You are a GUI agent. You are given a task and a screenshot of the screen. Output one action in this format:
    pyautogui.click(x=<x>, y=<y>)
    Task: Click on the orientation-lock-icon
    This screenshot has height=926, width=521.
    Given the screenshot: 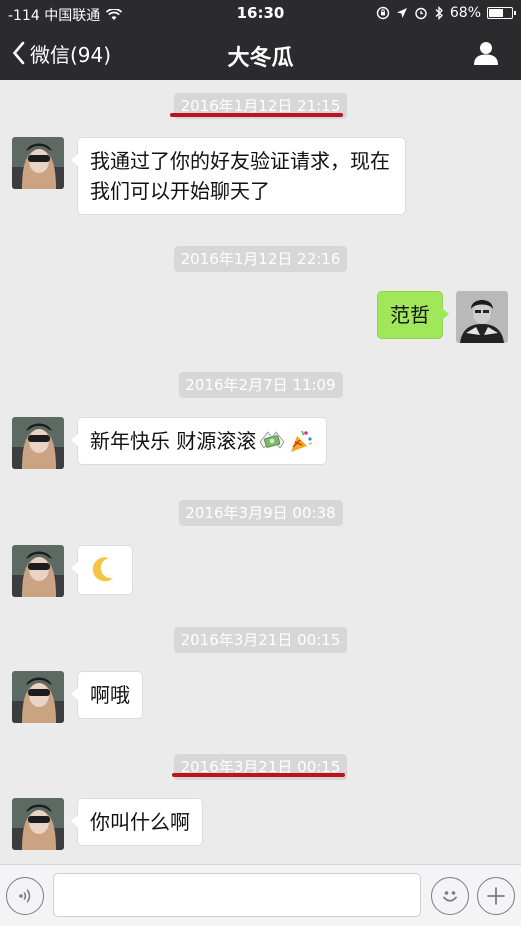 What is the action you would take?
    pyautogui.click(x=383, y=13)
    